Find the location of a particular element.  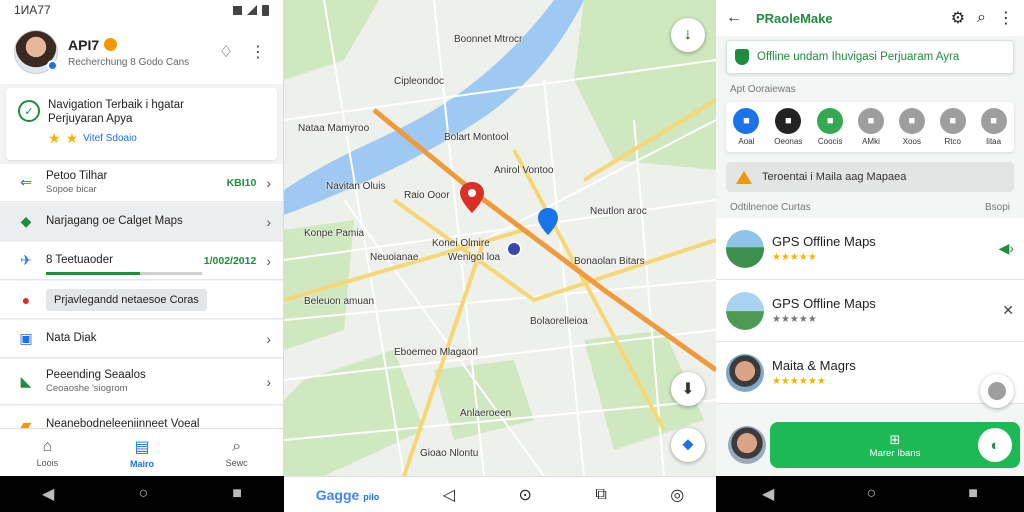

record-icon: ● is located at coordinates (26, 299).